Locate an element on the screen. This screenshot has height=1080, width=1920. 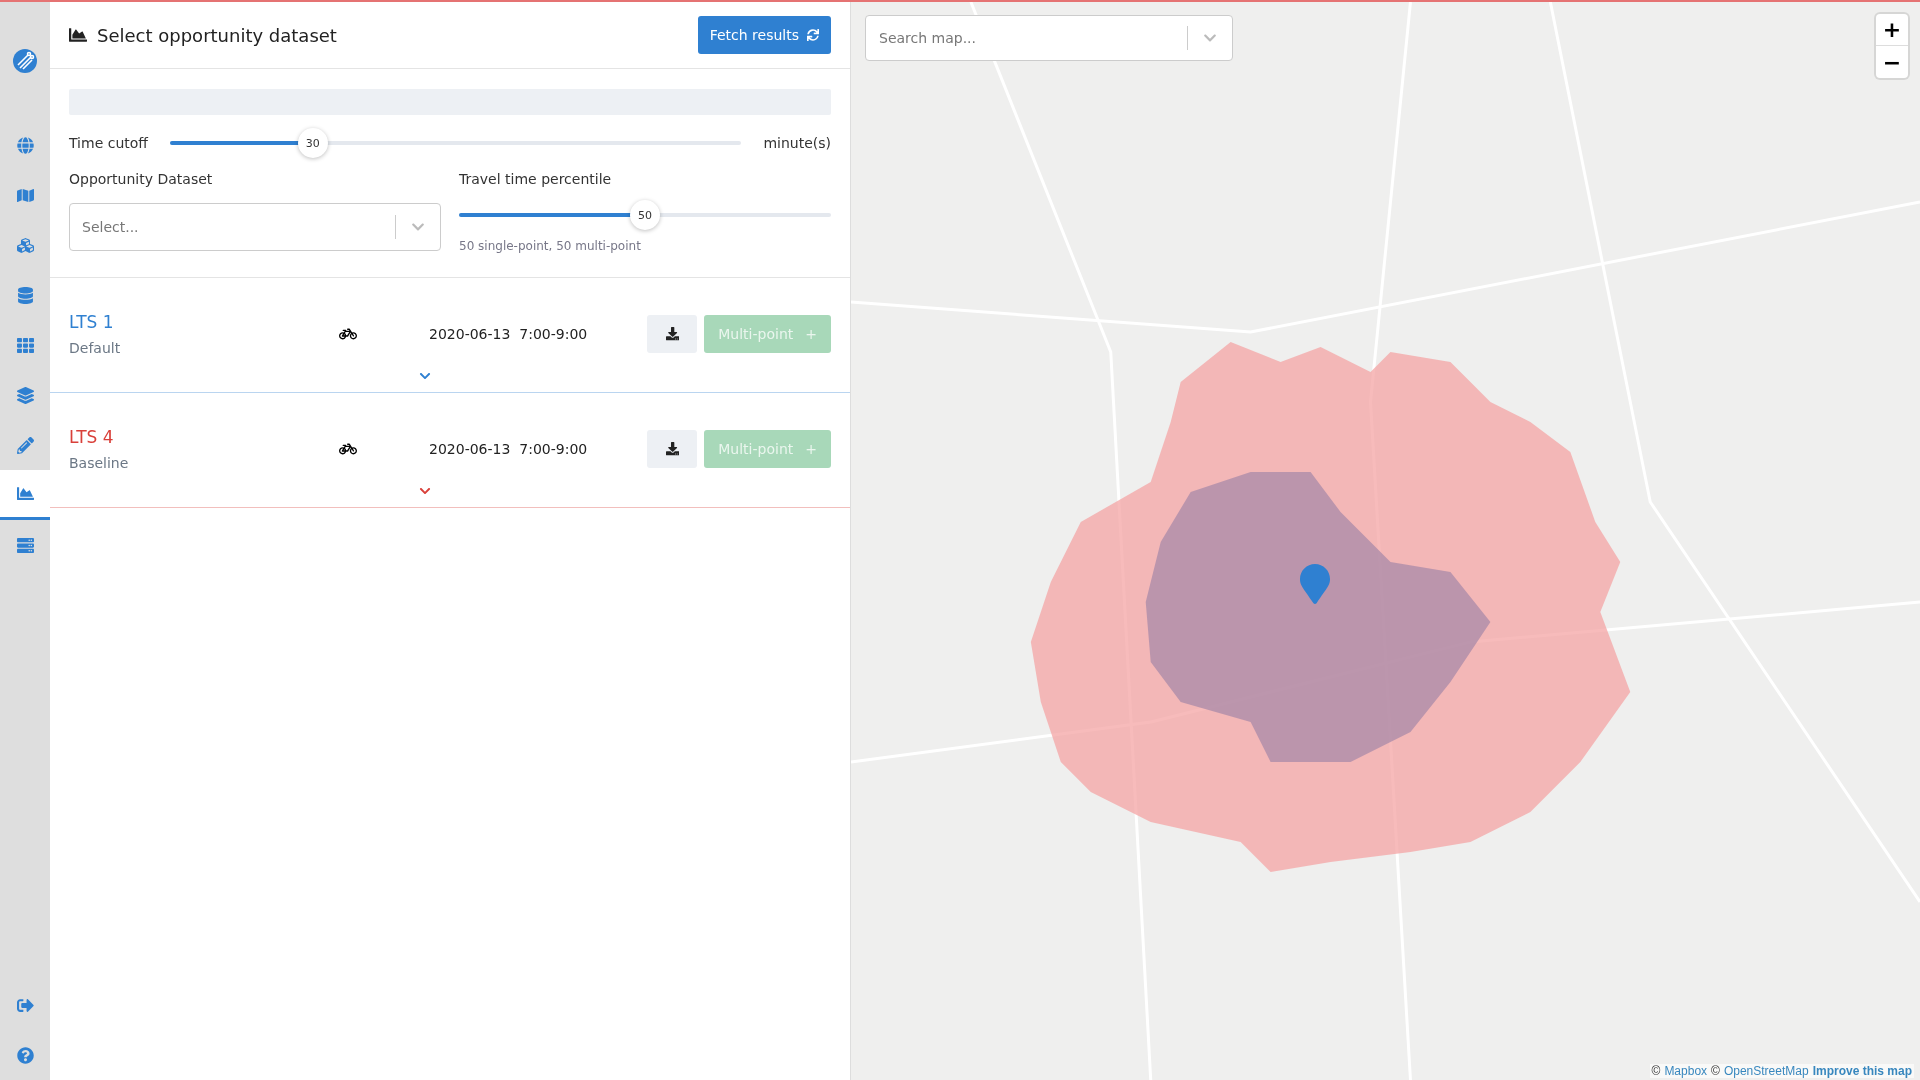
percentile-note: 50 single-point, 50 multi-point is located at coordinates (550, 246).